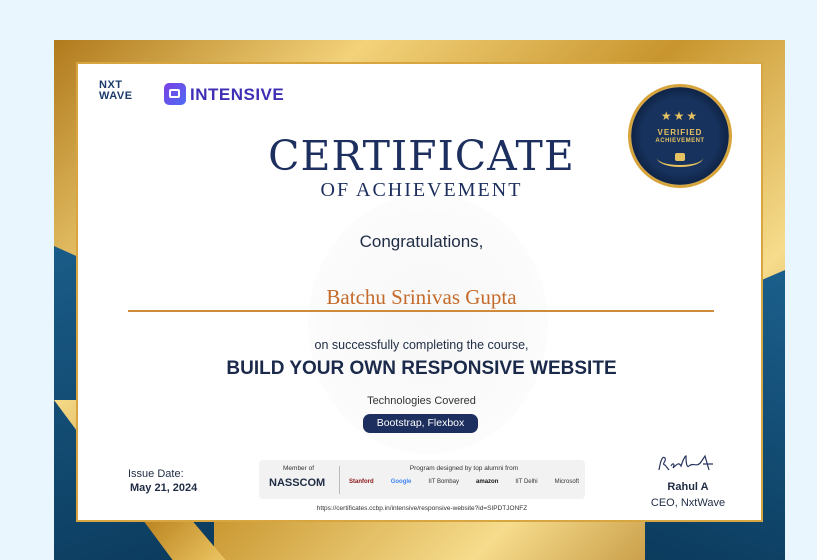 The height and width of the screenshot is (560, 817). Describe the element at coordinates (401, 482) in the screenshot. I see `google-logo: Google` at that location.